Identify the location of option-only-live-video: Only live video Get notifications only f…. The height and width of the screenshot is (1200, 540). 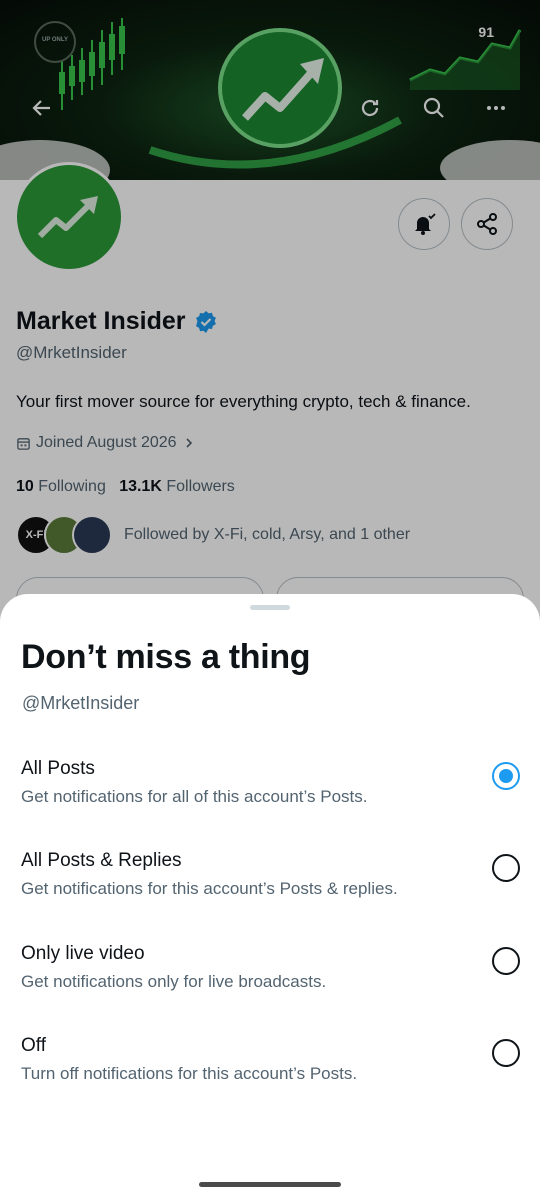
(270, 983).